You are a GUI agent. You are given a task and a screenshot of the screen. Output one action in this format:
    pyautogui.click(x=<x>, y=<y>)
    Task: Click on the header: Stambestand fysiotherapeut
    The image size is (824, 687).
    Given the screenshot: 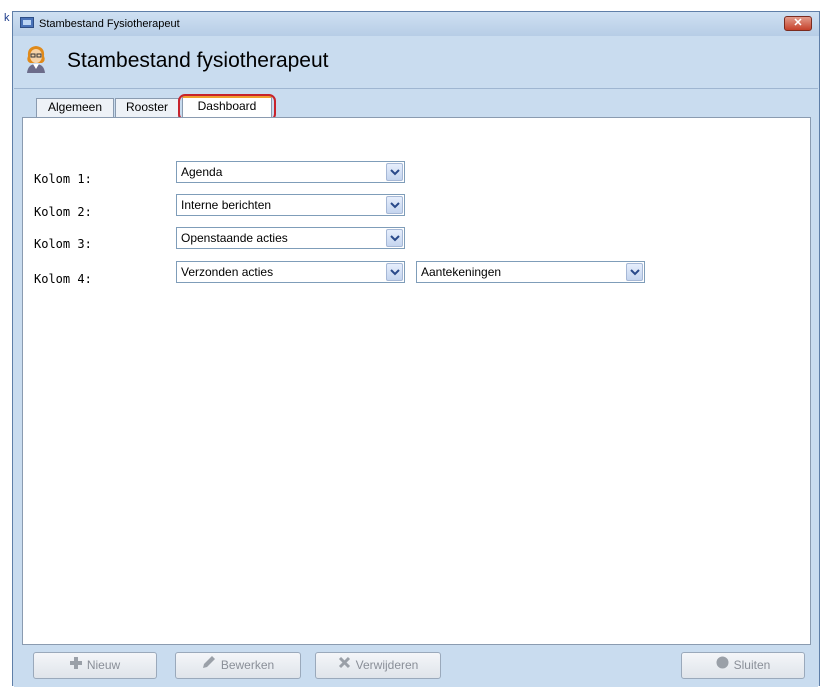 What is the action you would take?
    pyautogui.click(x=416, y=62)
    